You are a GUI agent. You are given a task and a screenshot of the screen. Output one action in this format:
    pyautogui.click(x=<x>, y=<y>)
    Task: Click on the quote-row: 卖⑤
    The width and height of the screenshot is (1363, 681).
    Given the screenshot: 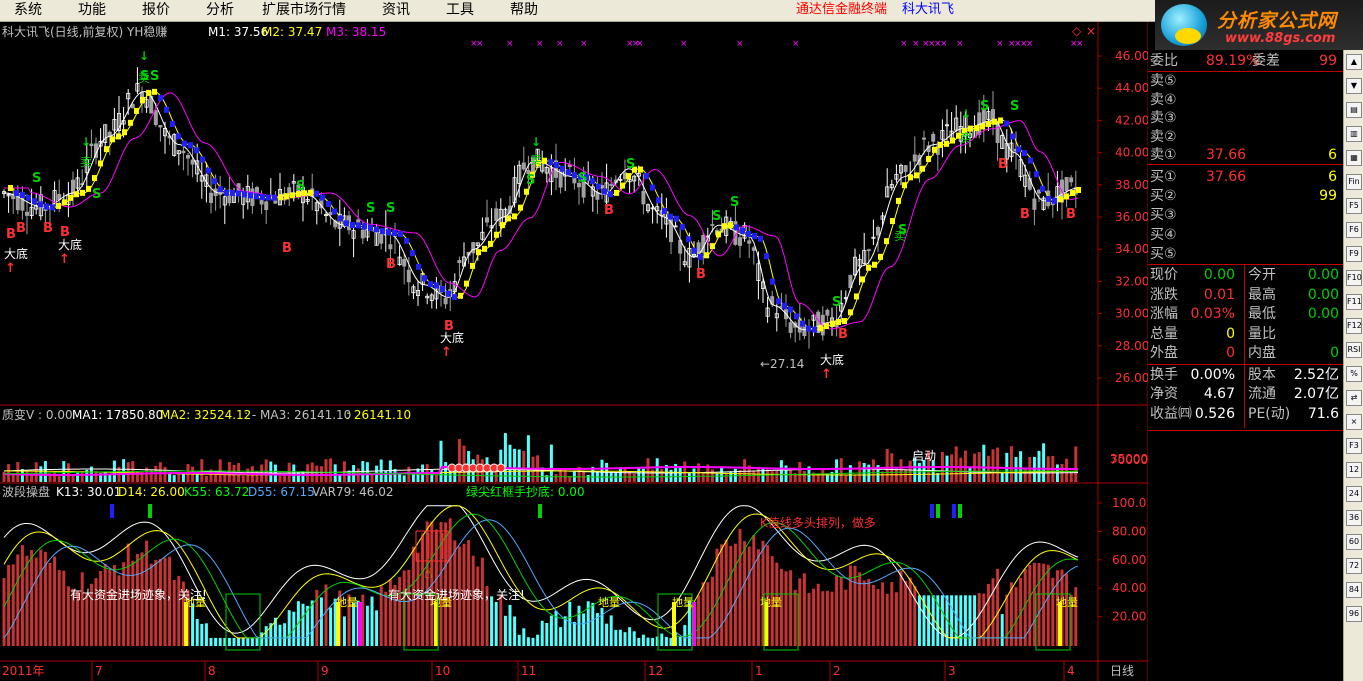 What is the action you would take?
    pyautogui.click(x=1245, y=81)
    